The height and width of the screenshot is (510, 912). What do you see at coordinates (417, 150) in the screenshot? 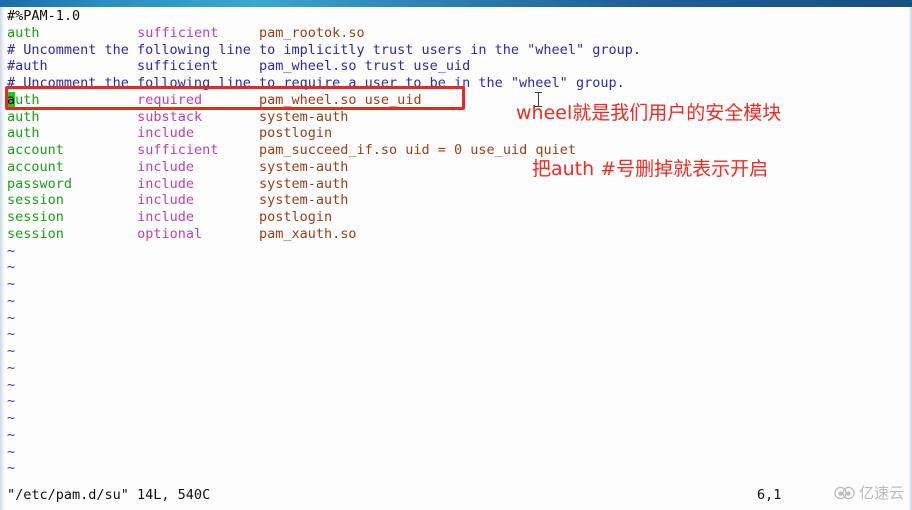
I see `vim-line-segment: pam_succeed_if.so uid = 0 use_uid quiet` at bounding box center [417, 150].